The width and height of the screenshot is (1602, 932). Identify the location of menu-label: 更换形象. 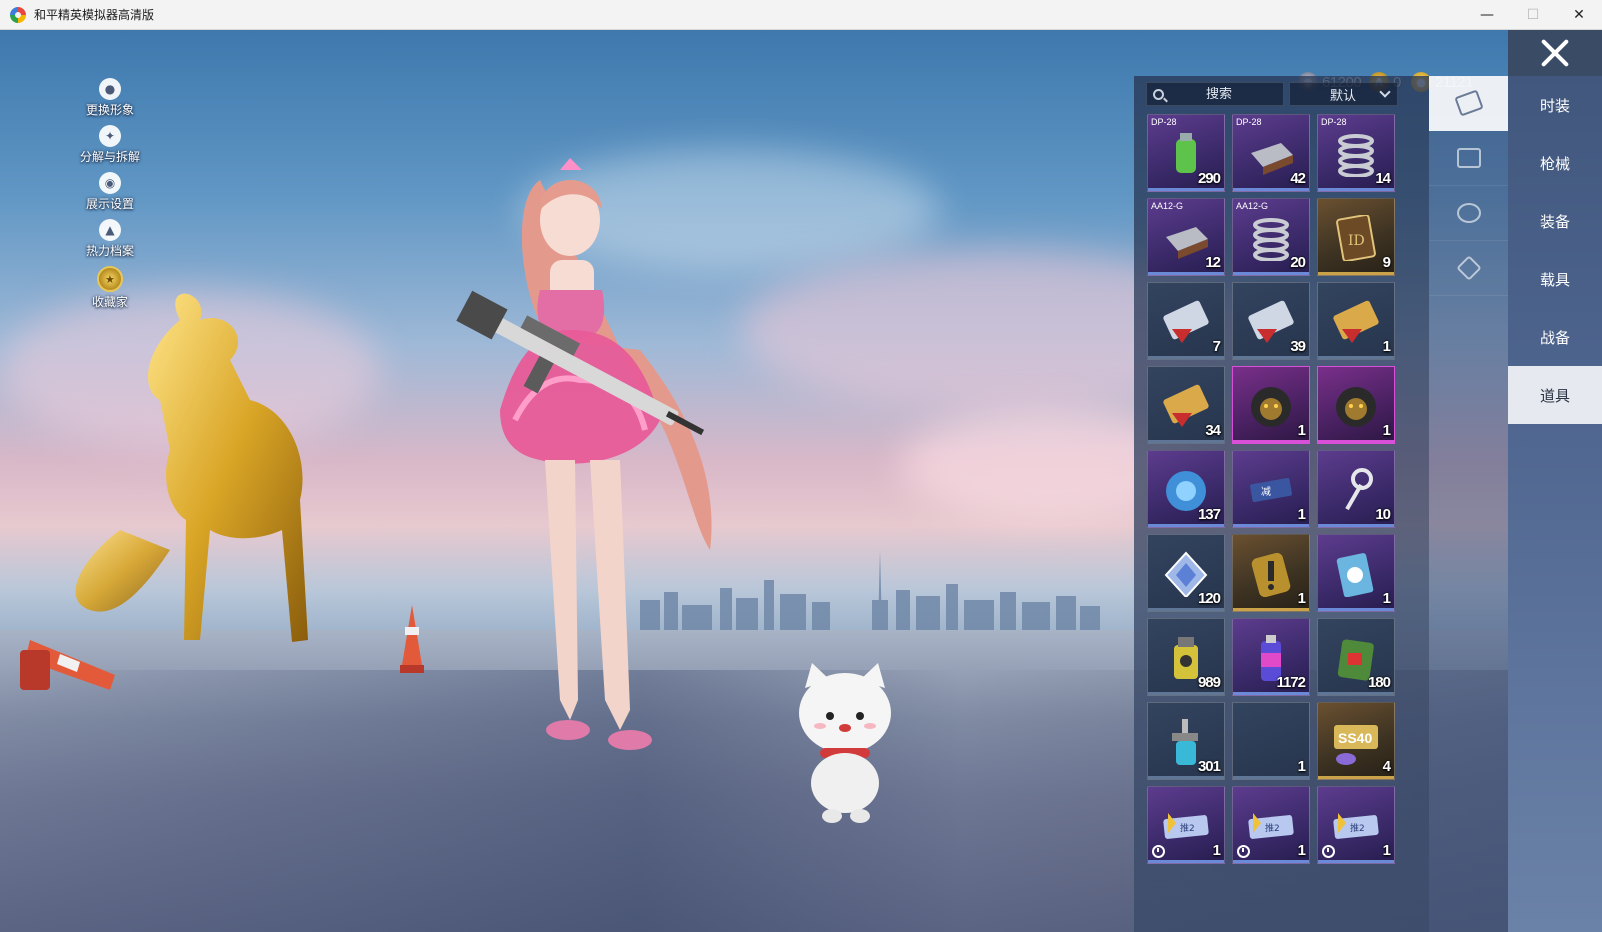
(109, 110).